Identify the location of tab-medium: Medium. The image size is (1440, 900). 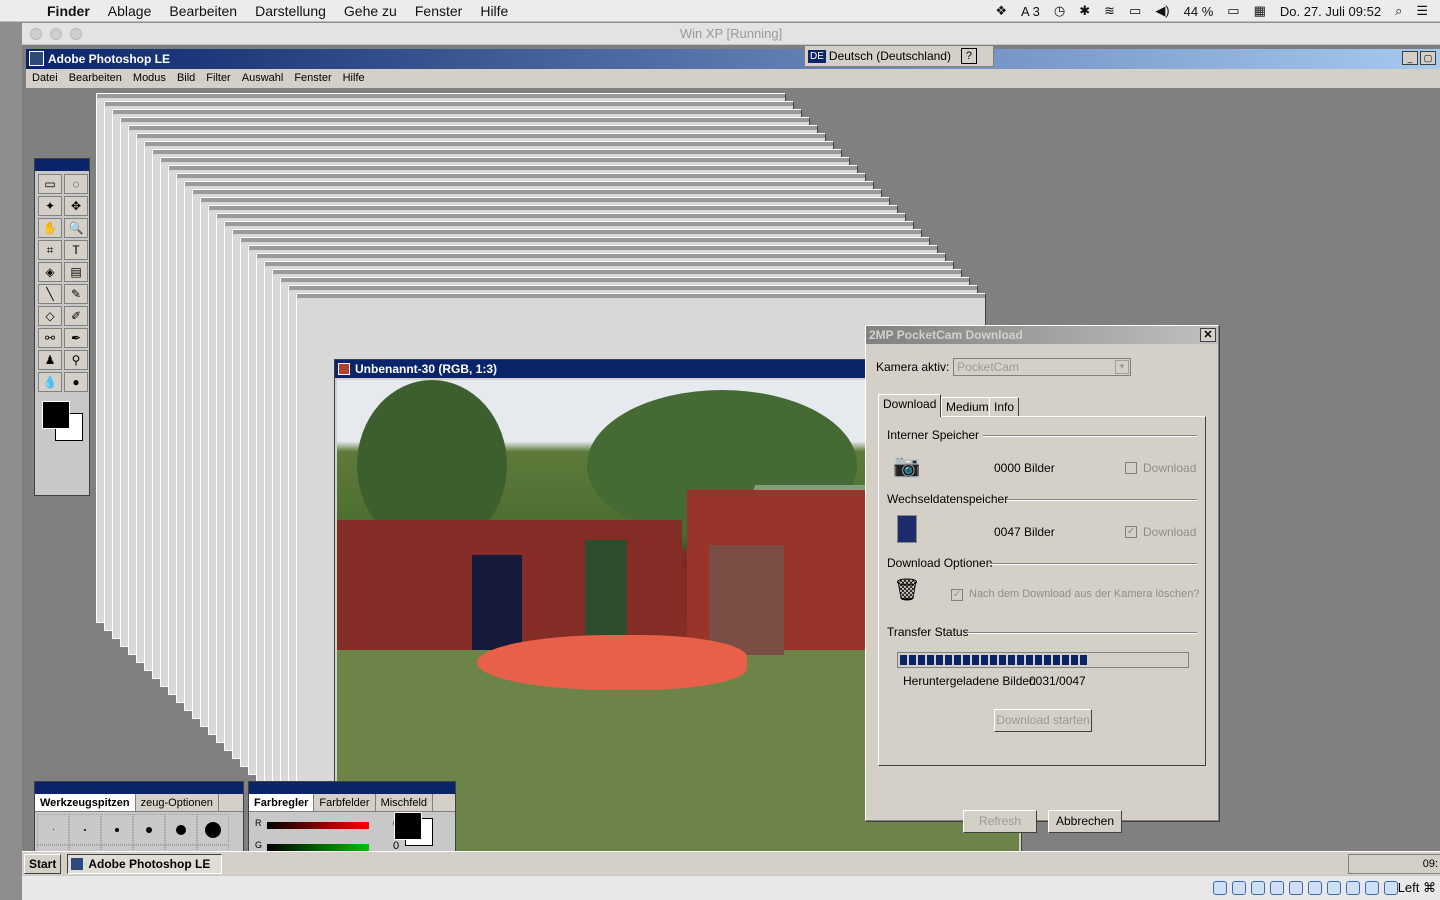
(967, 407).